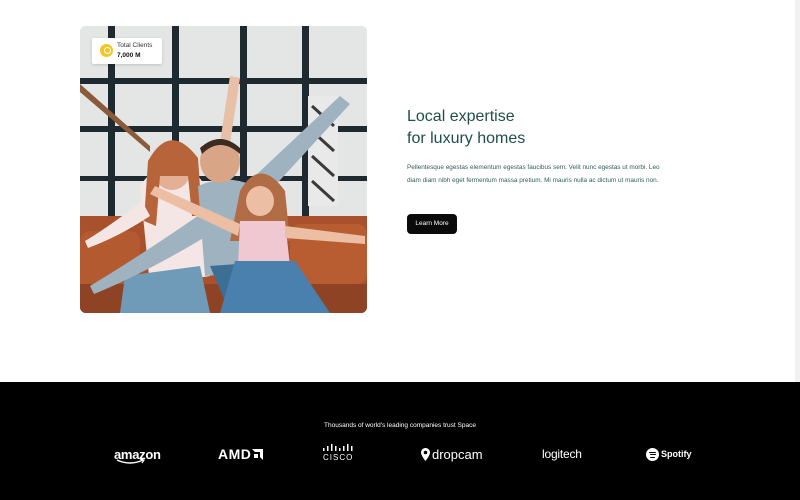  What do you see at coordinates (338, 457) in the screenshot?
I see `cisco-logo-text: CISCO` at bounding box center [338, 457].